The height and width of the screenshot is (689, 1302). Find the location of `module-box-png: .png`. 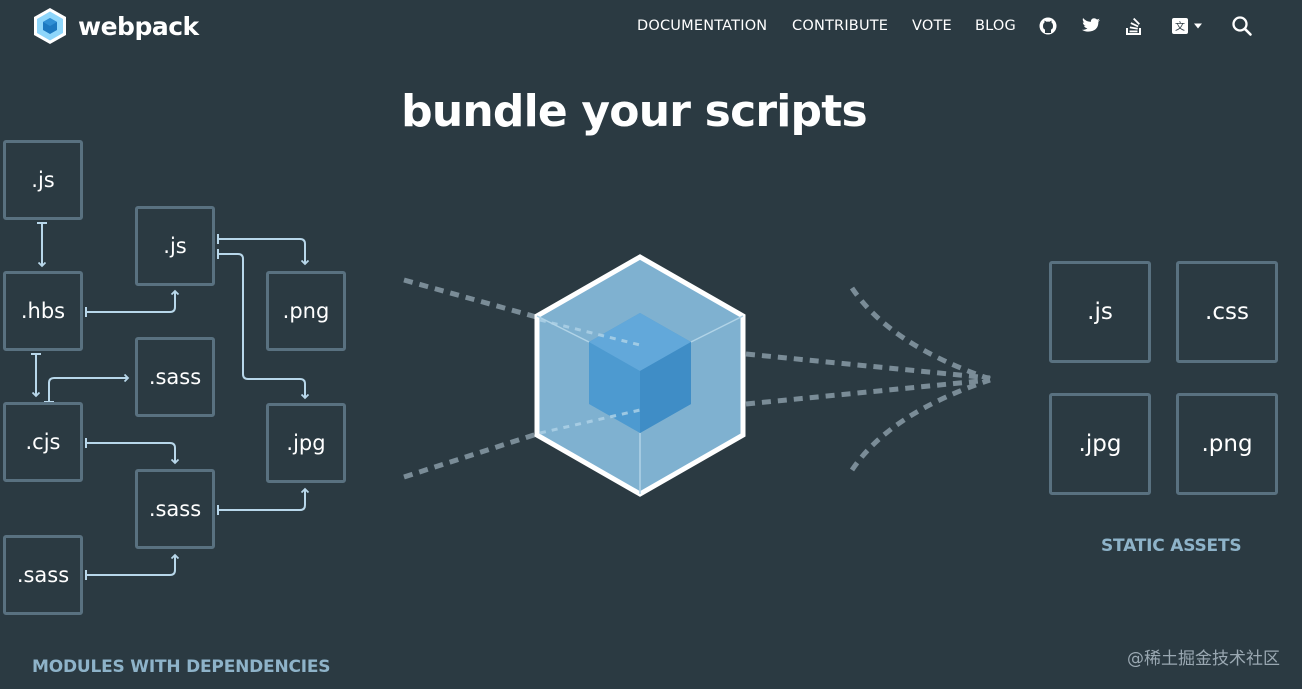

module-box-png: .png is located at coordinates (306, 311).